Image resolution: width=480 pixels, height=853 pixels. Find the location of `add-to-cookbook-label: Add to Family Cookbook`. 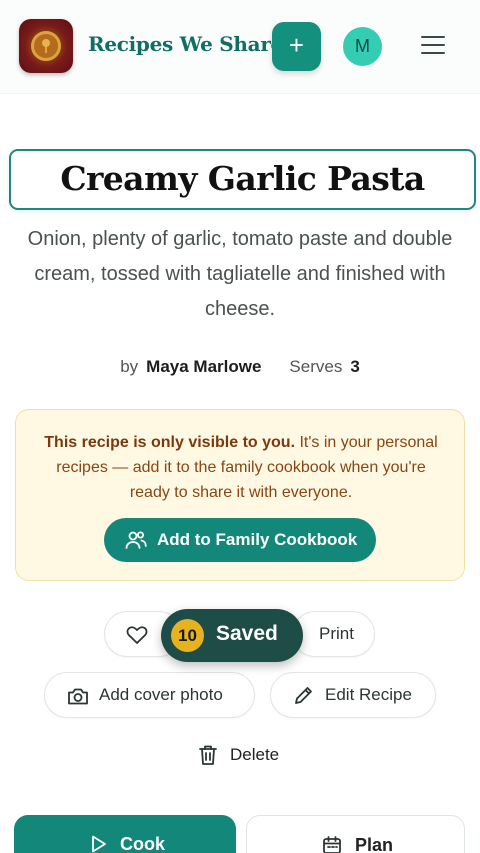

add-to-cookbook-label: Add to Family Cookbook is located at coordinates (257, 539).